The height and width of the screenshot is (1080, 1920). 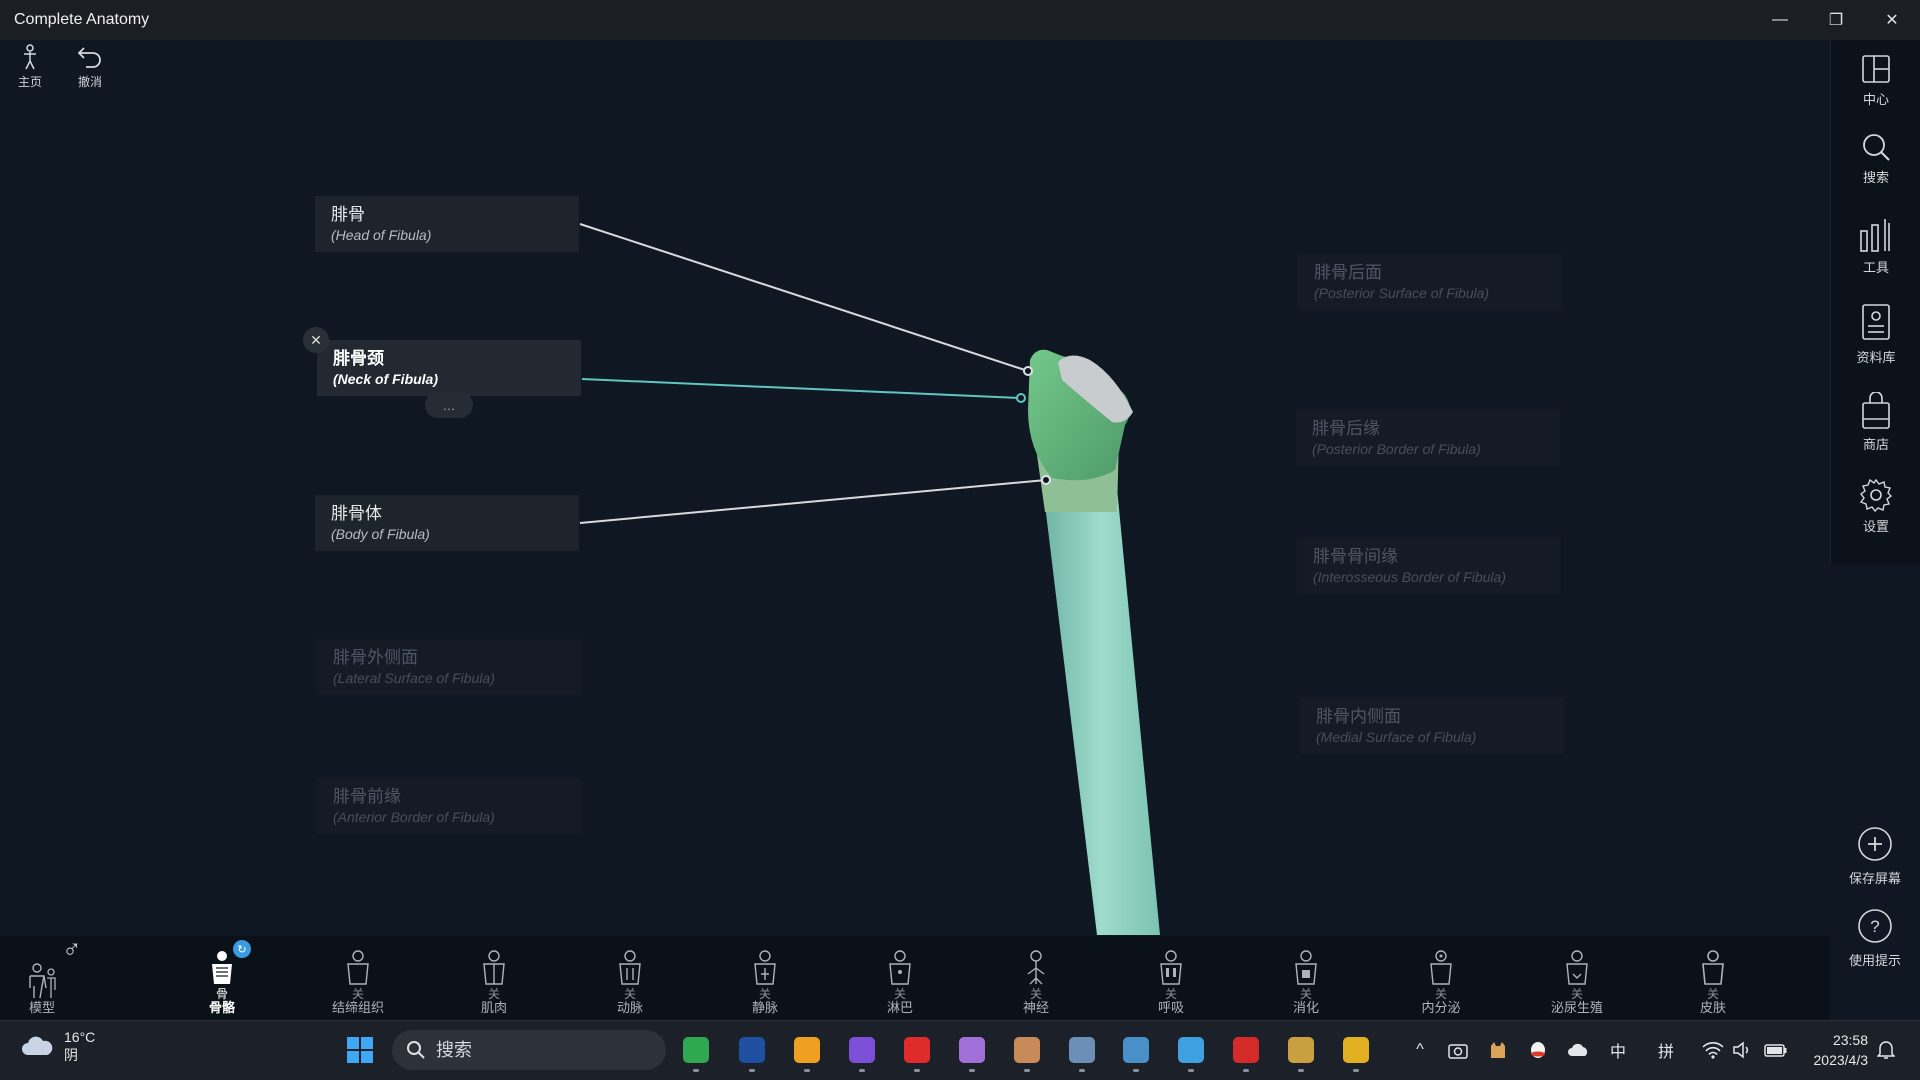 What do you see at coordinates (1428, 438) in the screenshot?
I see `label-posterior-border-of-fibula: 腓骨后缘 (Posterior Border of Fibula)` at bounding box center [1428, 438].